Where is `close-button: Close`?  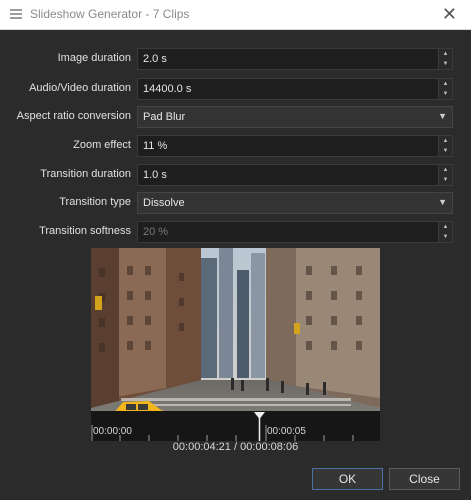 close-button: Close is located at coordinates (424, 479).